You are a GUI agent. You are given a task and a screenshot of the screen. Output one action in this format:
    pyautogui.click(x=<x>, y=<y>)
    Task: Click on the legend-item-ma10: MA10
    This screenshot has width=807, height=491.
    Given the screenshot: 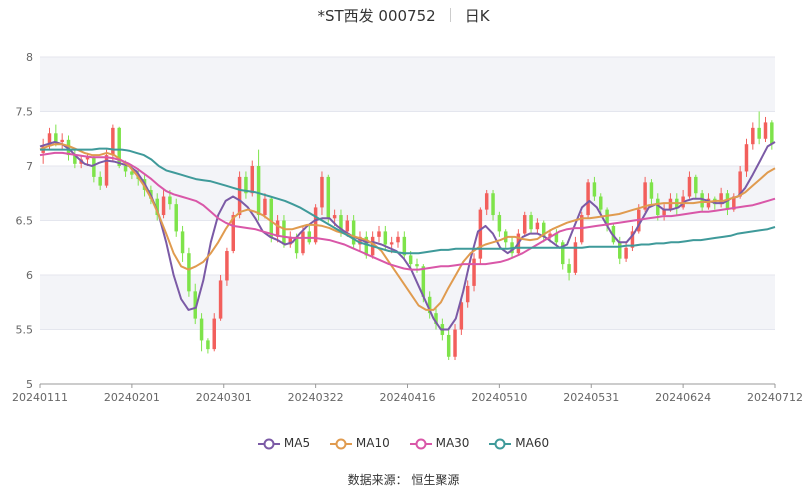 What is the action you would take?
    pyautogui.click(x=359, y=443)
    